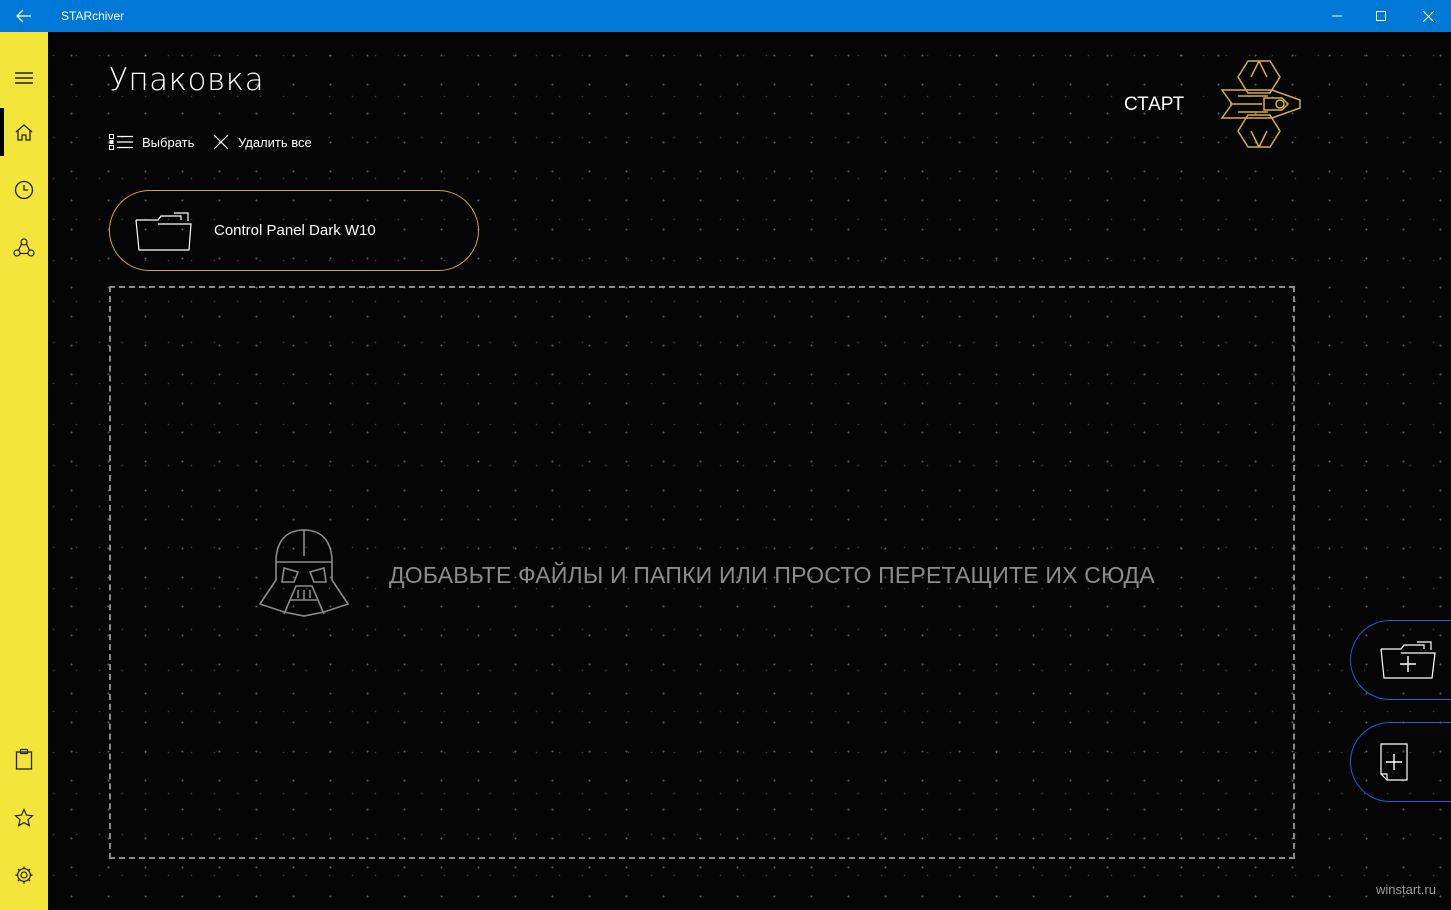 This screenshot has height=910, width=1451. I want to click on close-button, so click(1428, 16).